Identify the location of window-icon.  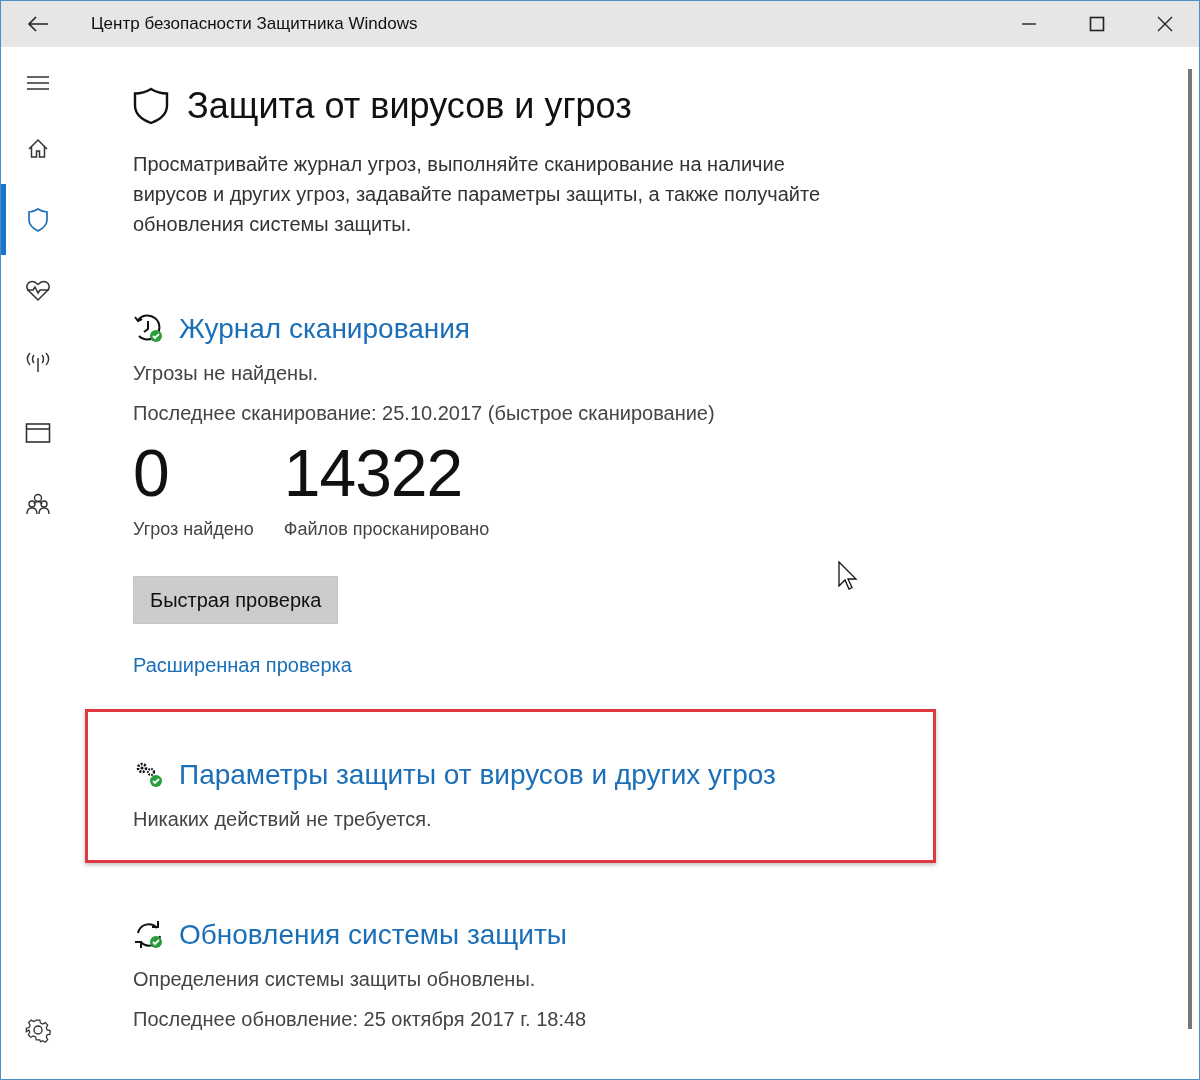
(38, 432).